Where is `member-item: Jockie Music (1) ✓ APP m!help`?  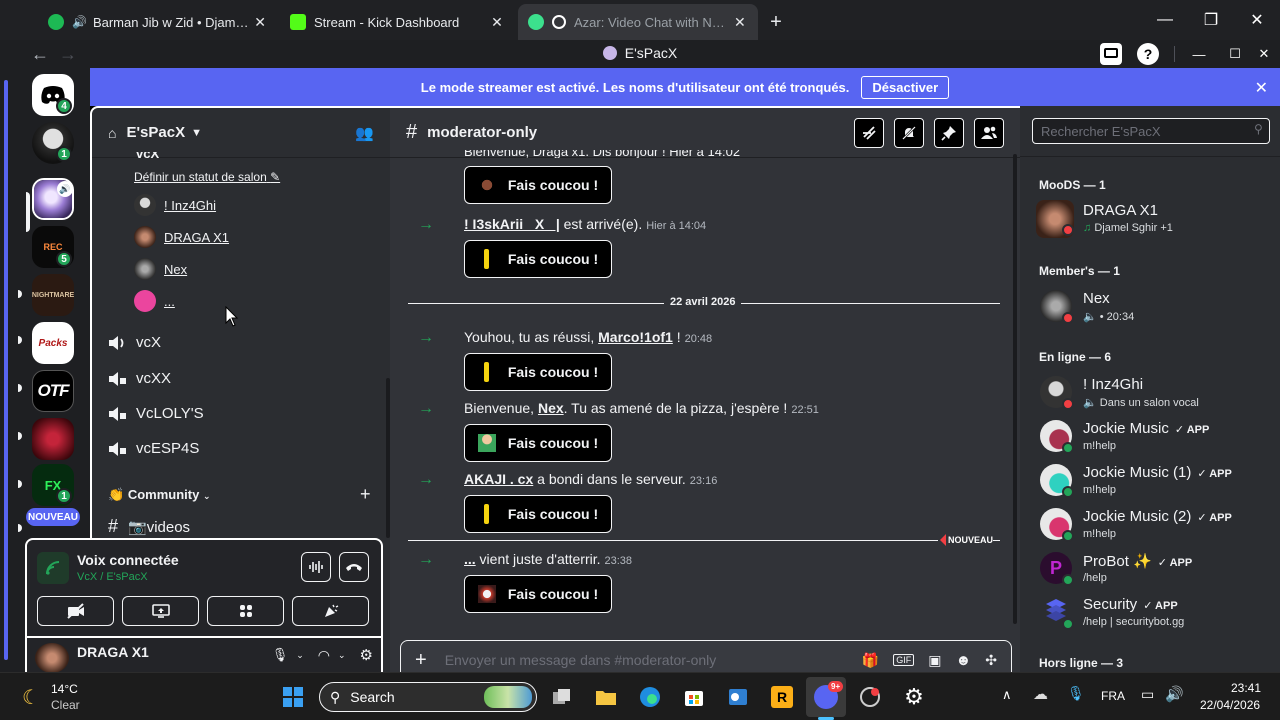
member-item: Jockie Music (1) ✓ APP m!help is located at coordinates (1151, 484).